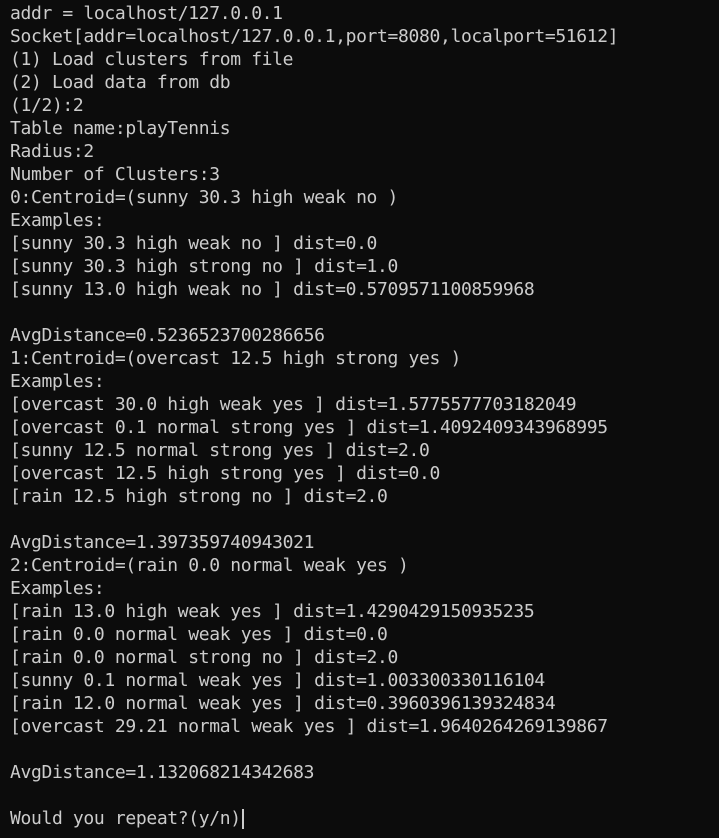  What do you see at coordinates (194, 243) in the screenshot?
I see `output-line: [sunny 30.3 high weak no ] dist=0.0` at bounding box center [194, 243].